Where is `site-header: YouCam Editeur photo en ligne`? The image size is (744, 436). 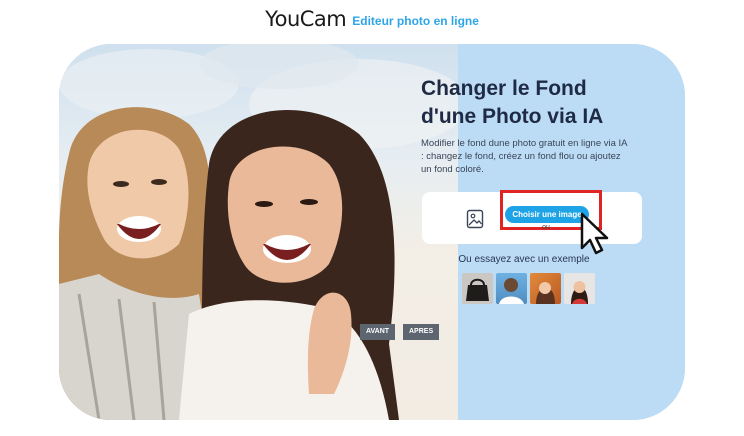 site-header: YouCam Editeur photo en ligne is located at coordinates (372, 19).